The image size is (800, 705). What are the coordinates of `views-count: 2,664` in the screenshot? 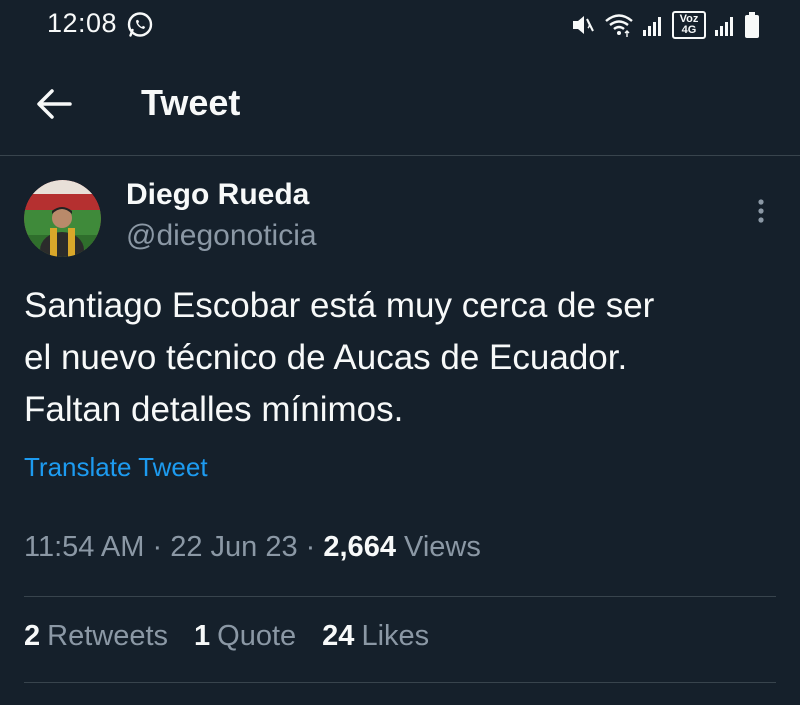 It's located at (359, 547).